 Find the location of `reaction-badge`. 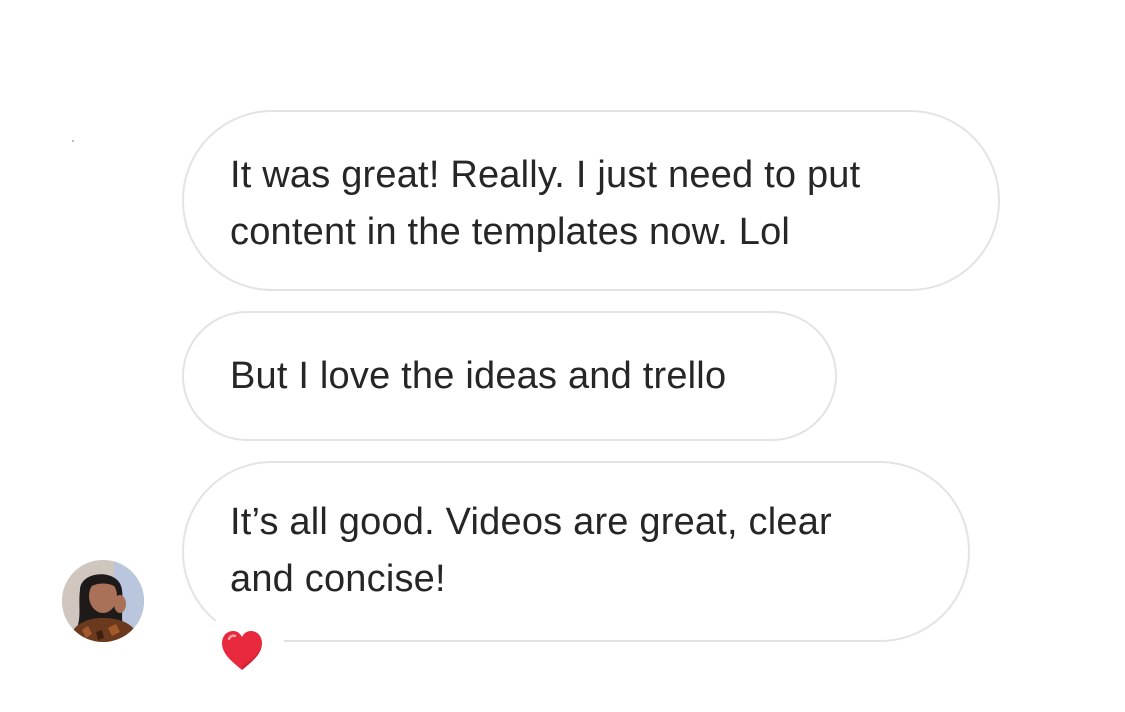

reaction-badge is located at coordinates (242, 646).